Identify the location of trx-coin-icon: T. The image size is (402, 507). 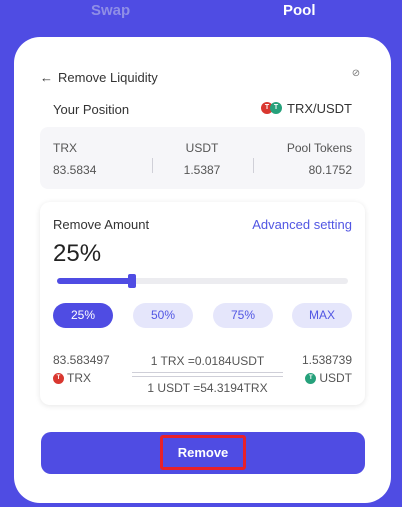
(58, 378).